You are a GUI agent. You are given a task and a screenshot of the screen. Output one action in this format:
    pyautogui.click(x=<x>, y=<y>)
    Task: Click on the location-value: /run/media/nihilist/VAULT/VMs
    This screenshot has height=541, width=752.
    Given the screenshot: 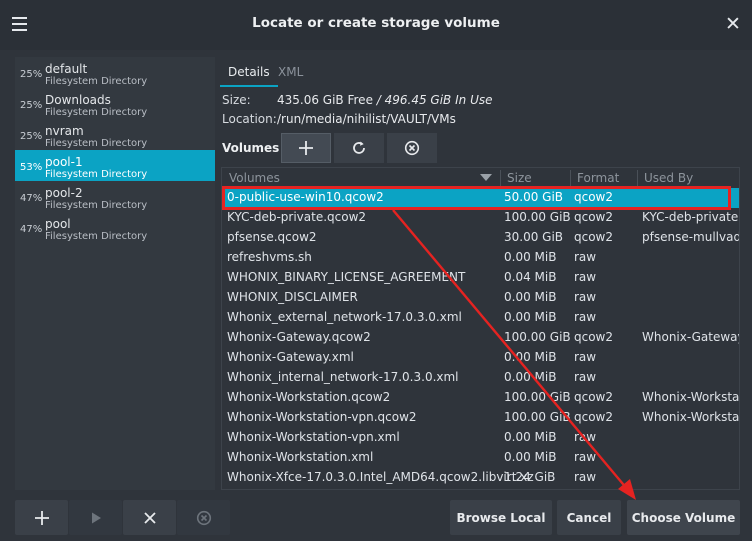 What is the action you would take?
    pyautogui.click(x=366, y=119)
    